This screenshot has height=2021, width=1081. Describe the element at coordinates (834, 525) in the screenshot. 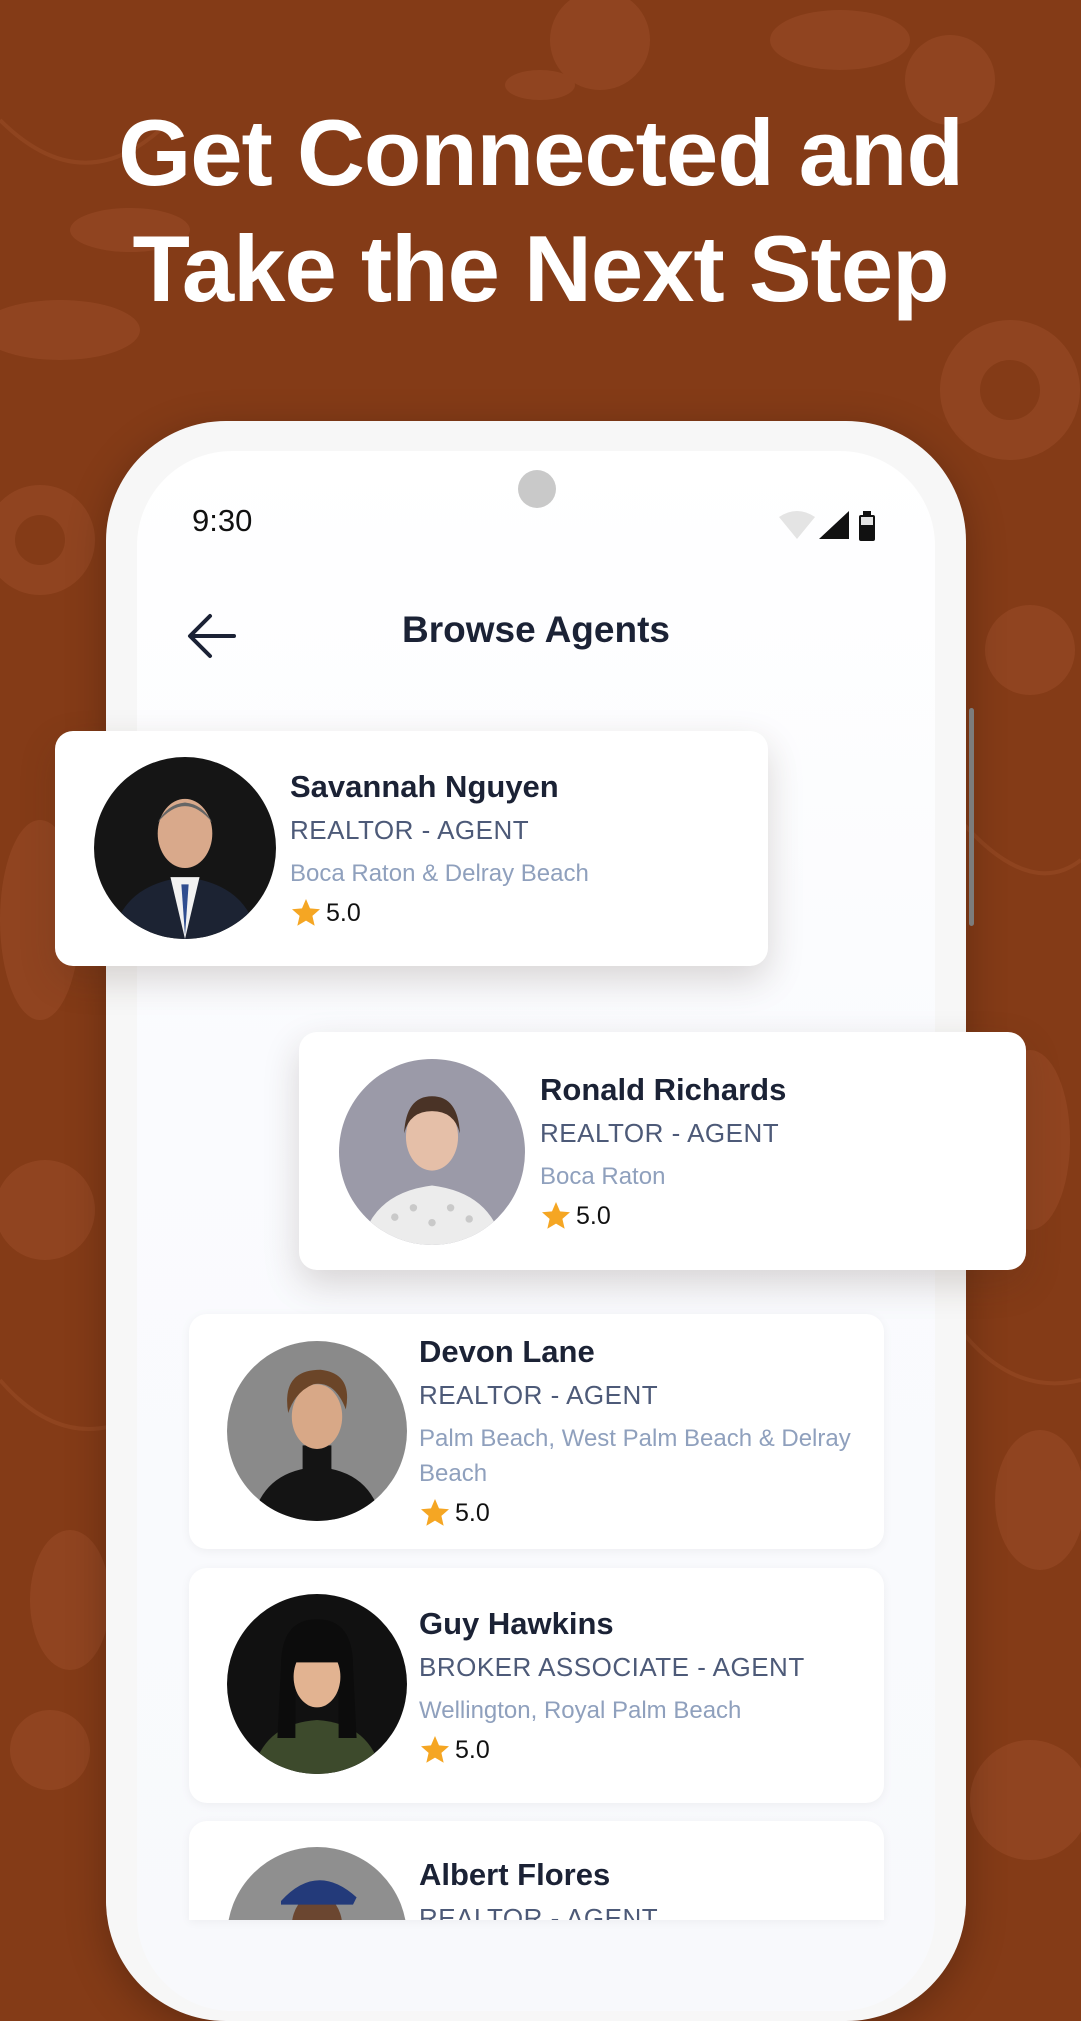

I see `signal-icon` at that location.